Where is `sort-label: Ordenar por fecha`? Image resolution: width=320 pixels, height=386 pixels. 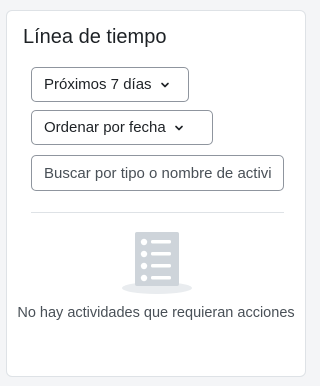 sort-label: Ordenar por fecha is located at coordinates (105, 127).